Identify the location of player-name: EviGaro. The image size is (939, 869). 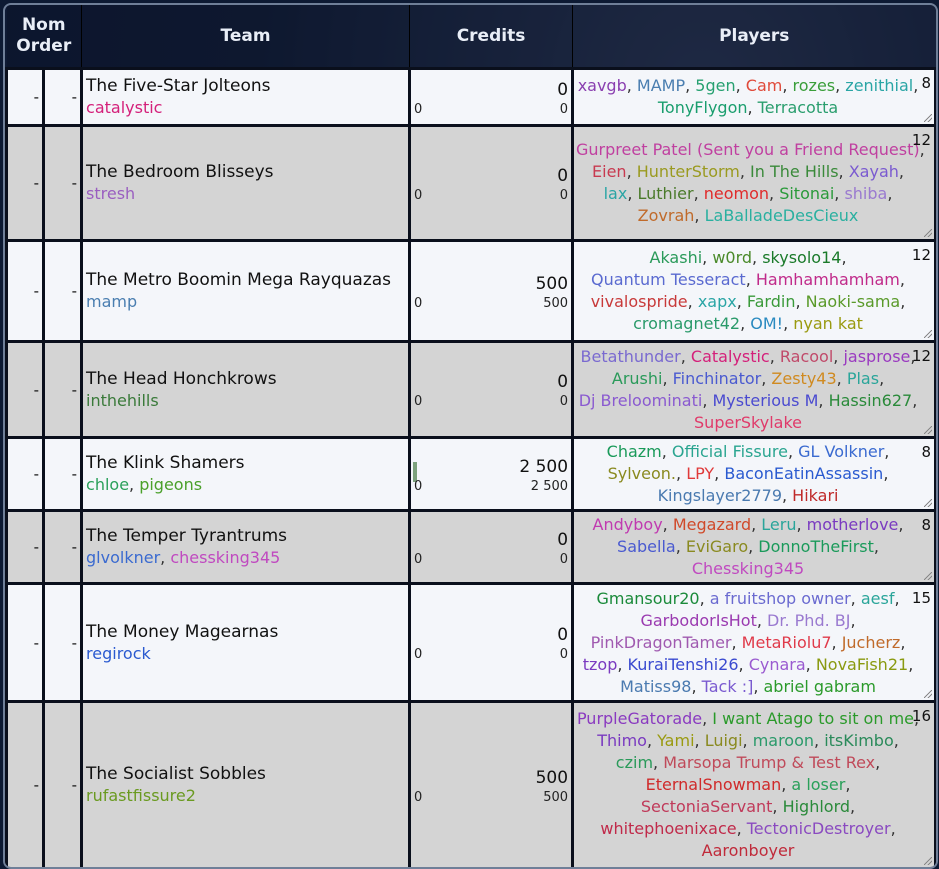
(717, 546).